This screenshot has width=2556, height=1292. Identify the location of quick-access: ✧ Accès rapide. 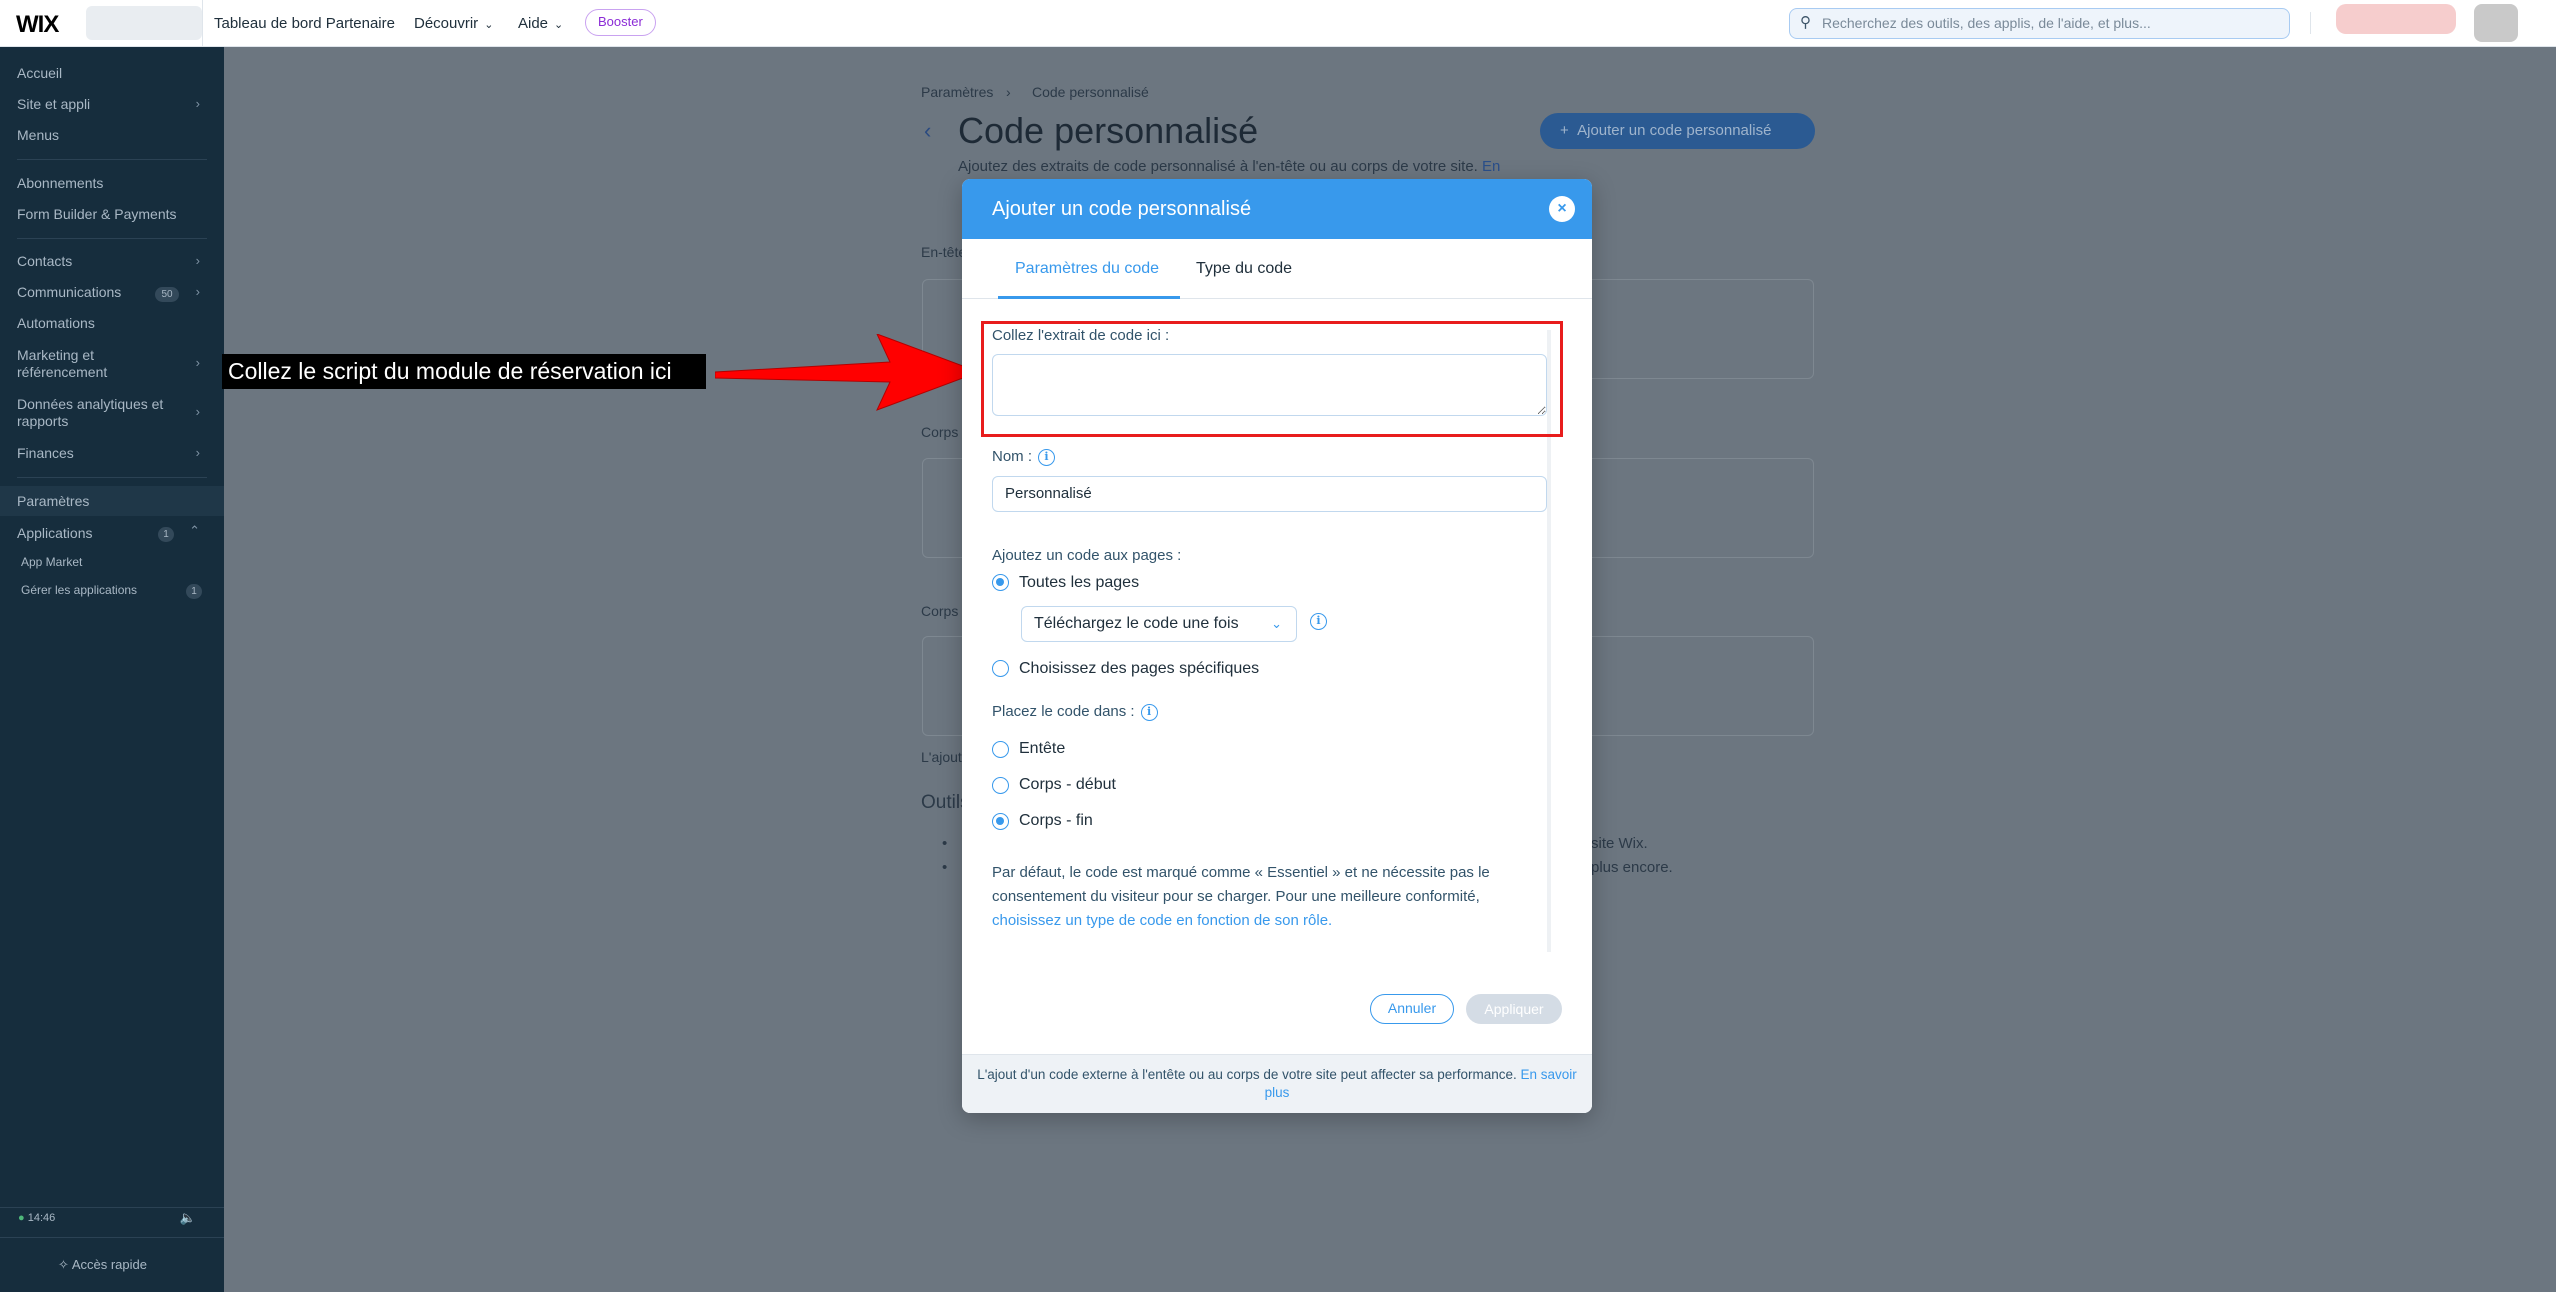
(102, 1265).